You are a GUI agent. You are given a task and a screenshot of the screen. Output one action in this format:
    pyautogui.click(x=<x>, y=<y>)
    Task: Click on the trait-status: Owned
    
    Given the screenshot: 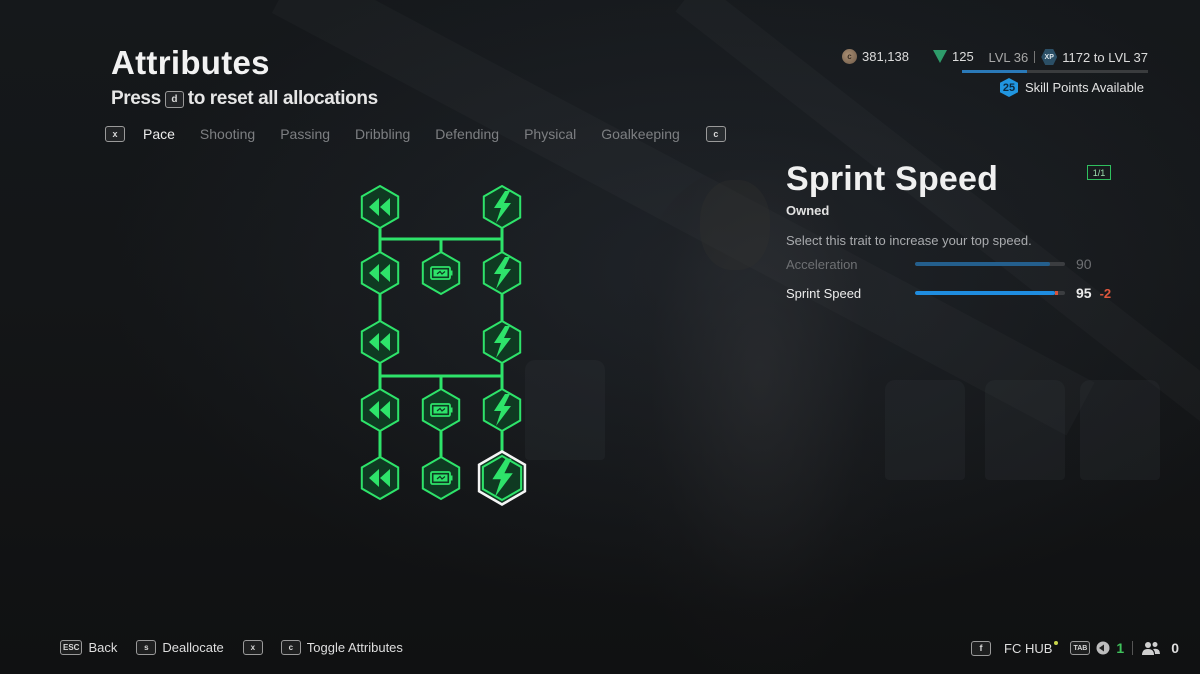 What is the action you would take?
    pyautogui.click(x=808, y=210)
    